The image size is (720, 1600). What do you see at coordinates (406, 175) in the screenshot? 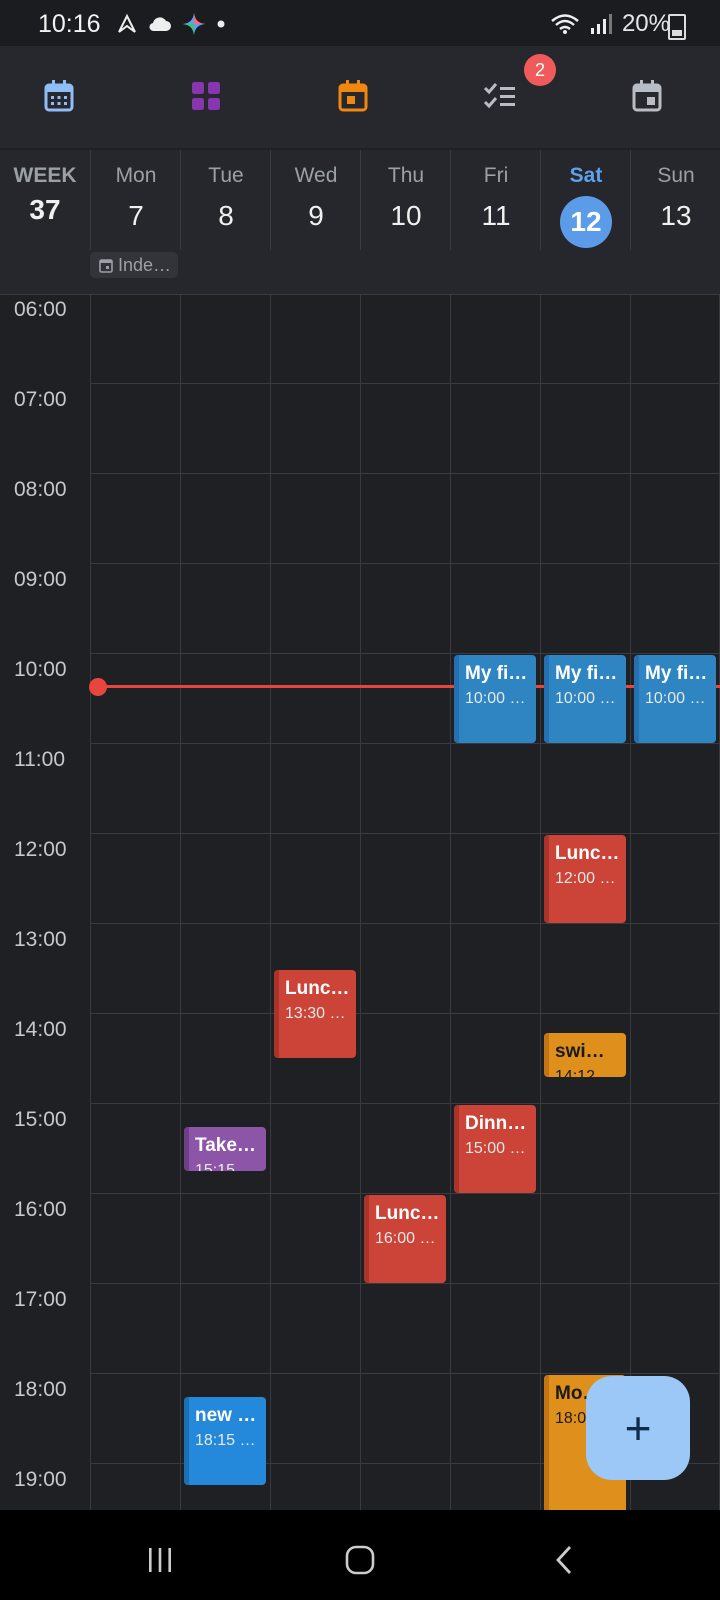
I see `day-name: Thu` at bounding box center [406, 175].